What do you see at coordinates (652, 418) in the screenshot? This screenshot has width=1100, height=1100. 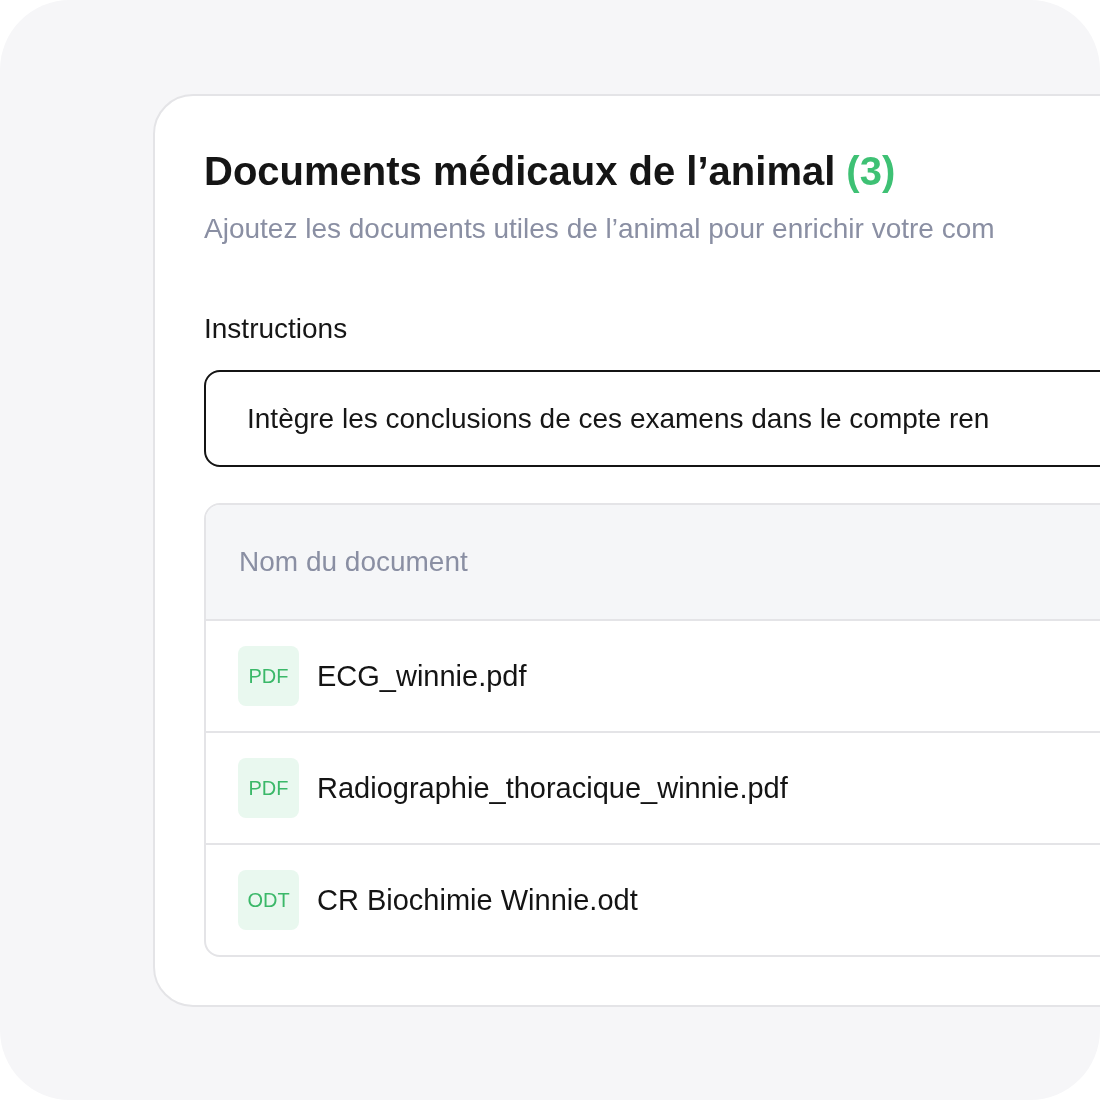 I see `instructions-field: Intègre les conclusions de ces examens dans le compte ren` at bounding box center [652, 418].